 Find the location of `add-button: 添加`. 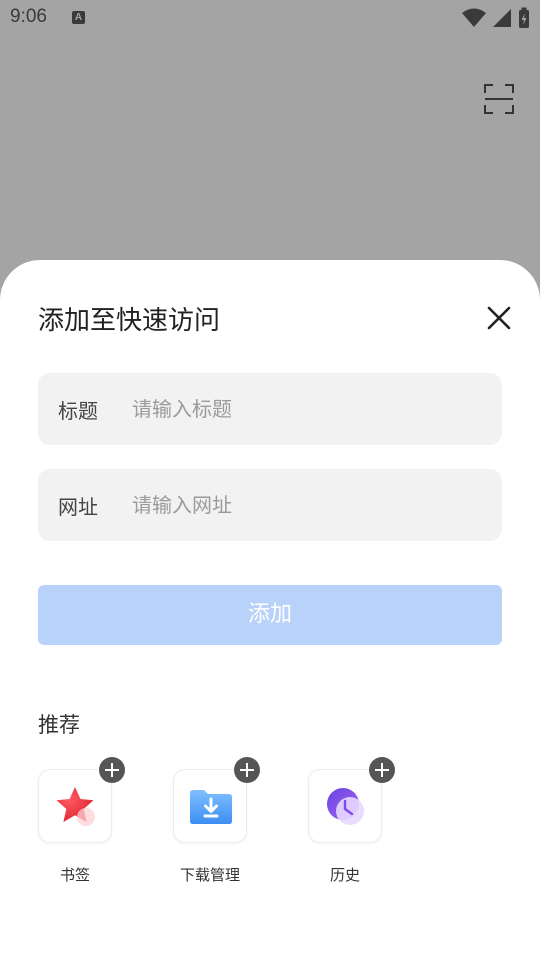

add-button: 添加 is located at coordinates (270, 615).